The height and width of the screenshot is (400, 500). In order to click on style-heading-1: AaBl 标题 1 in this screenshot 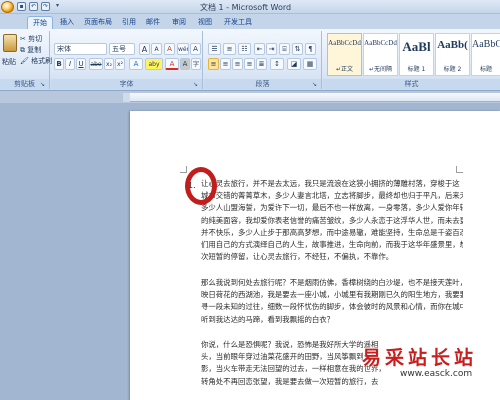, I will do `click(416, 54)`.